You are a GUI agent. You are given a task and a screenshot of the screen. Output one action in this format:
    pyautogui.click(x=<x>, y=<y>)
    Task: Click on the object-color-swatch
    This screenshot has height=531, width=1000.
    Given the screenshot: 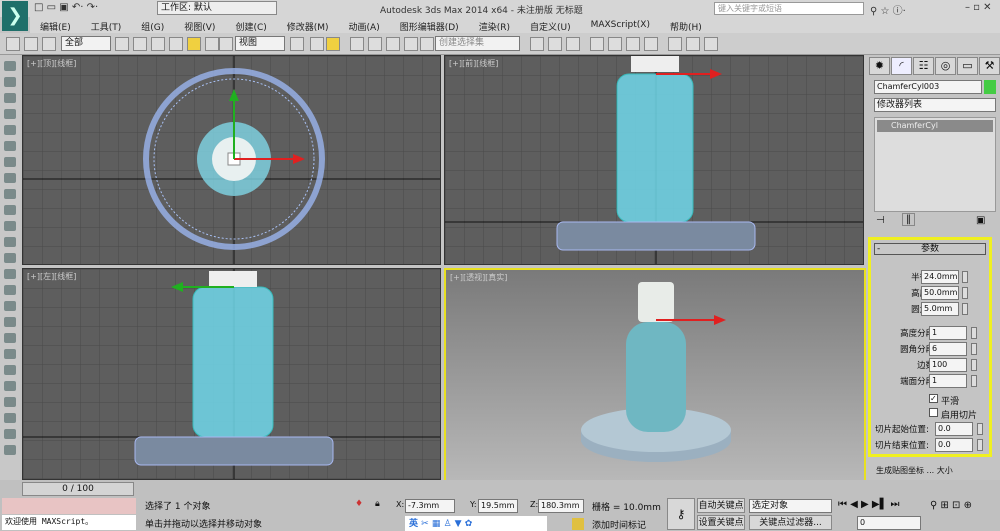 What is the action you would take?
    pyautogui.click(x=990, y=87)
    